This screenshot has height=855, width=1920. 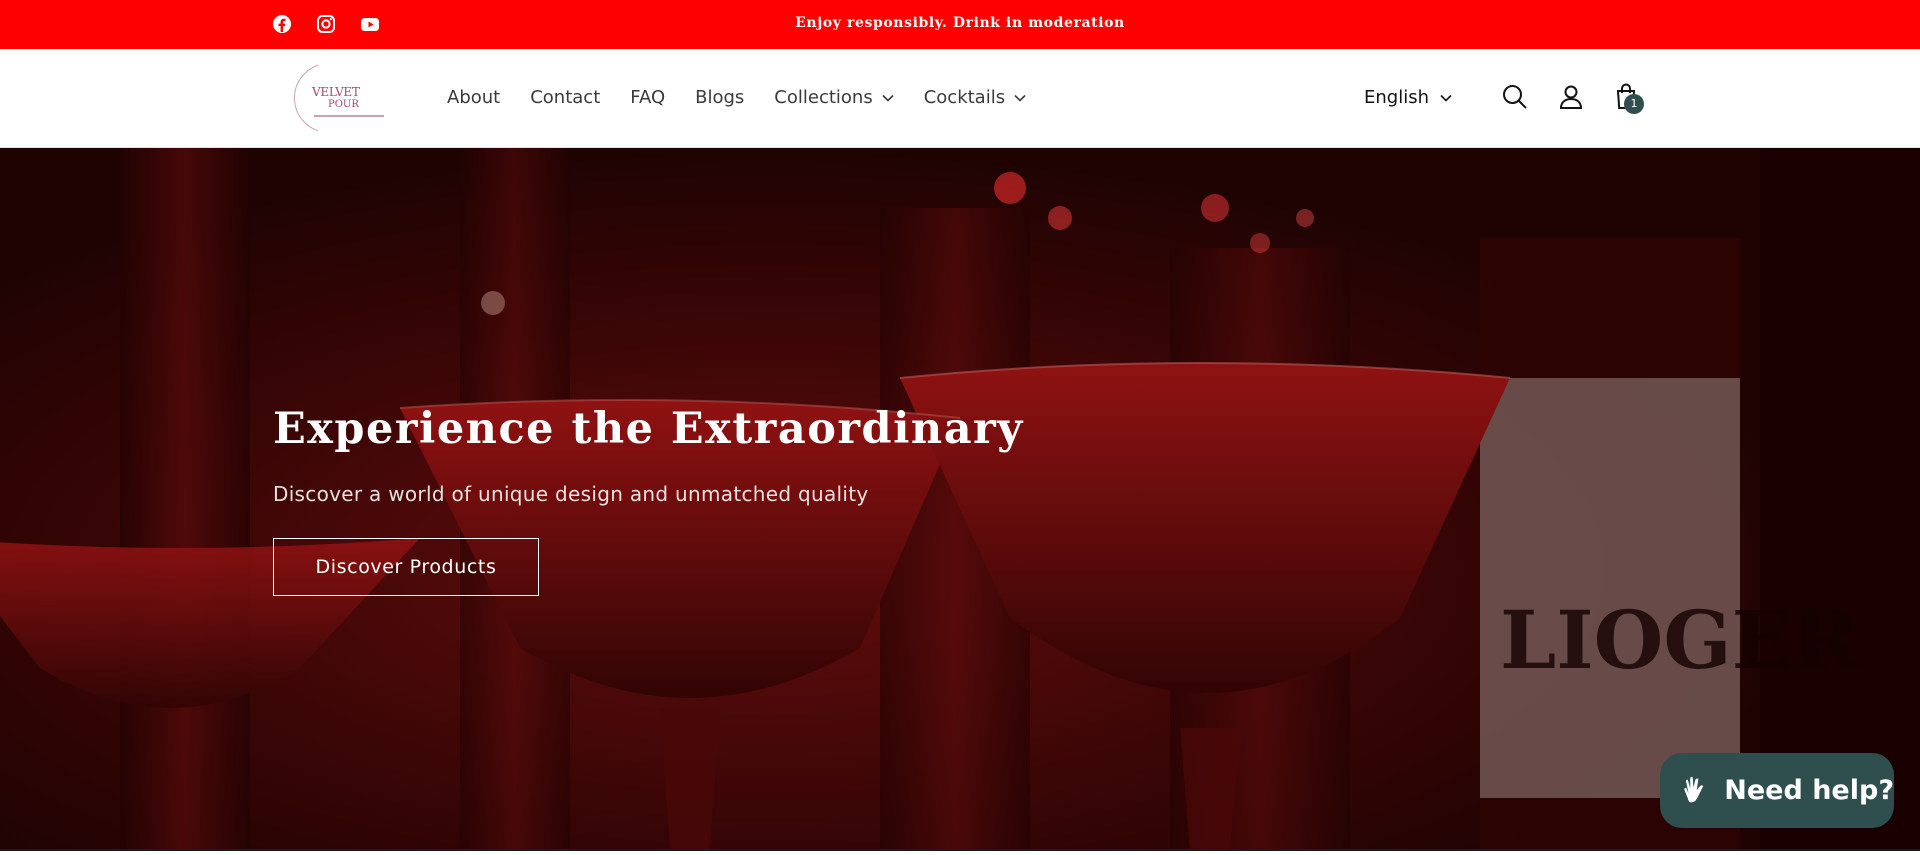 I want to click on nav-label: Blogs, so click(x=720, y=97).